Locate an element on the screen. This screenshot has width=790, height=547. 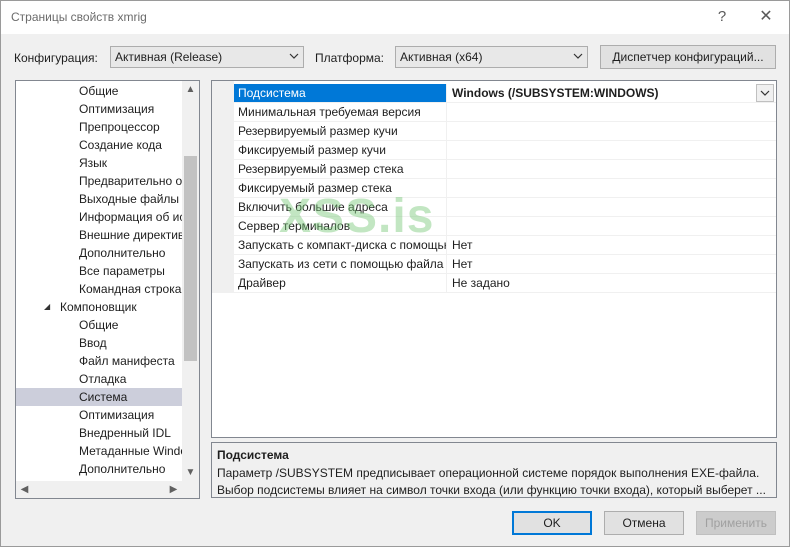
tree-vertical-scrollbar: ▲ ▼ is located at coordinates (190, 281).